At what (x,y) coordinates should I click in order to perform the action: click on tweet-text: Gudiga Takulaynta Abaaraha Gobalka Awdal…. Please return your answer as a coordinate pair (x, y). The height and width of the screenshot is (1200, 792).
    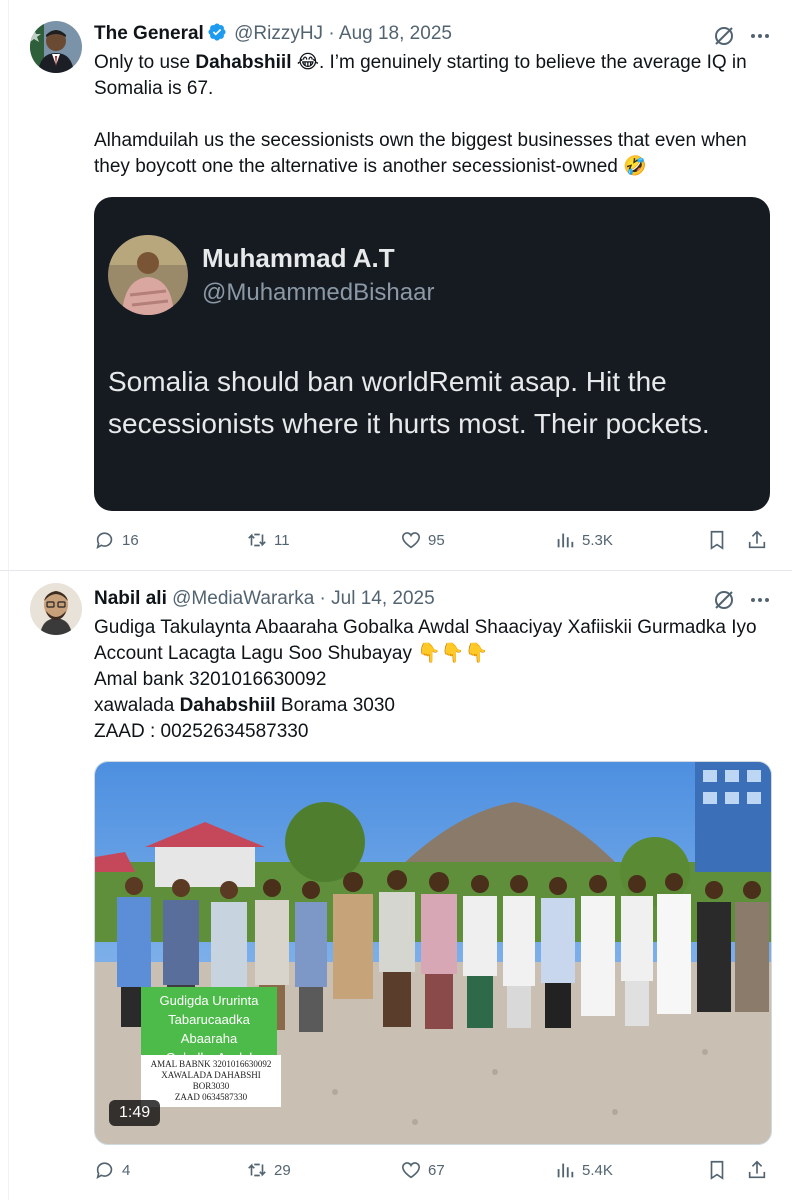
    Looking at the image, I should click on (434, 680).